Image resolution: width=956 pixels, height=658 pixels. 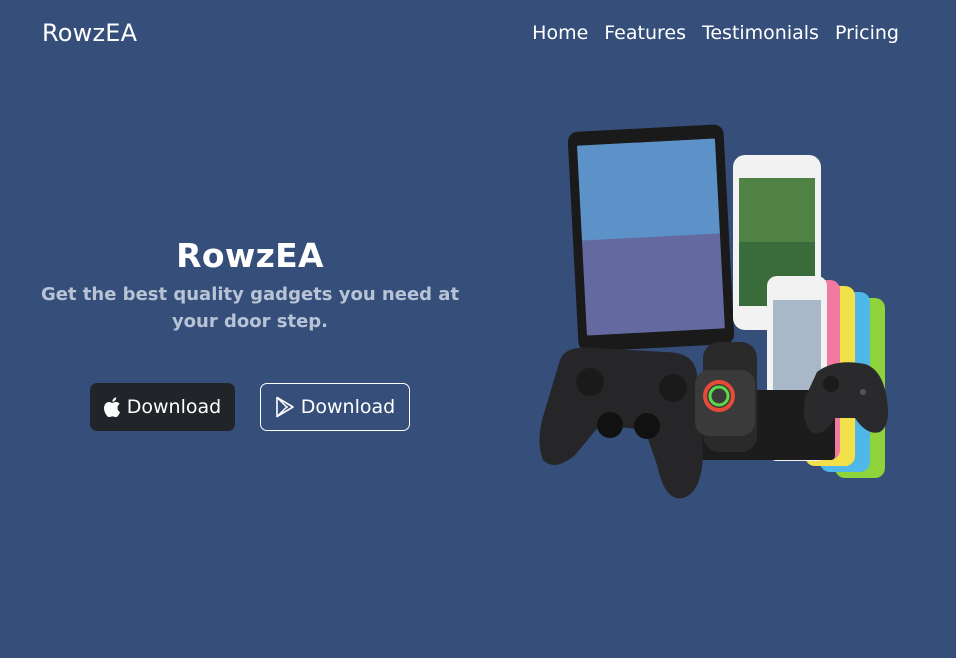 I want to click on play-download-label: Download, so click(x=348, y=407).